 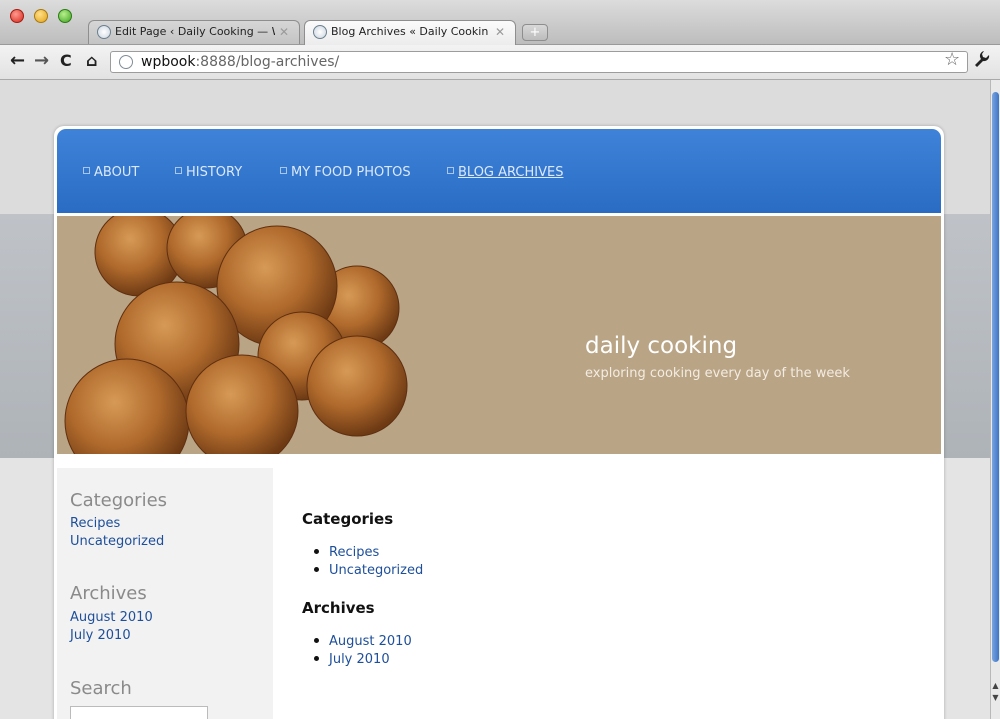 What do you see at coordinates (995, 686) in the screenshot?
I see `scroll-up-icon: ▲` at bounding box center [995, 686].